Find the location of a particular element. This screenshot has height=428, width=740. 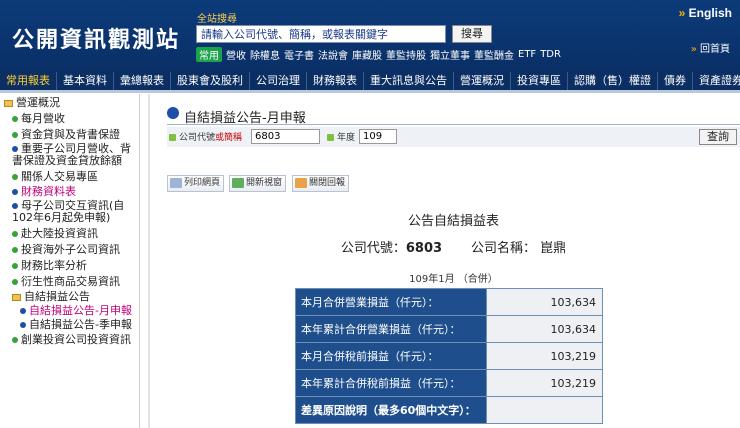

page-title: 自結損益公告-月申報 is located at coordinates (245, 118).